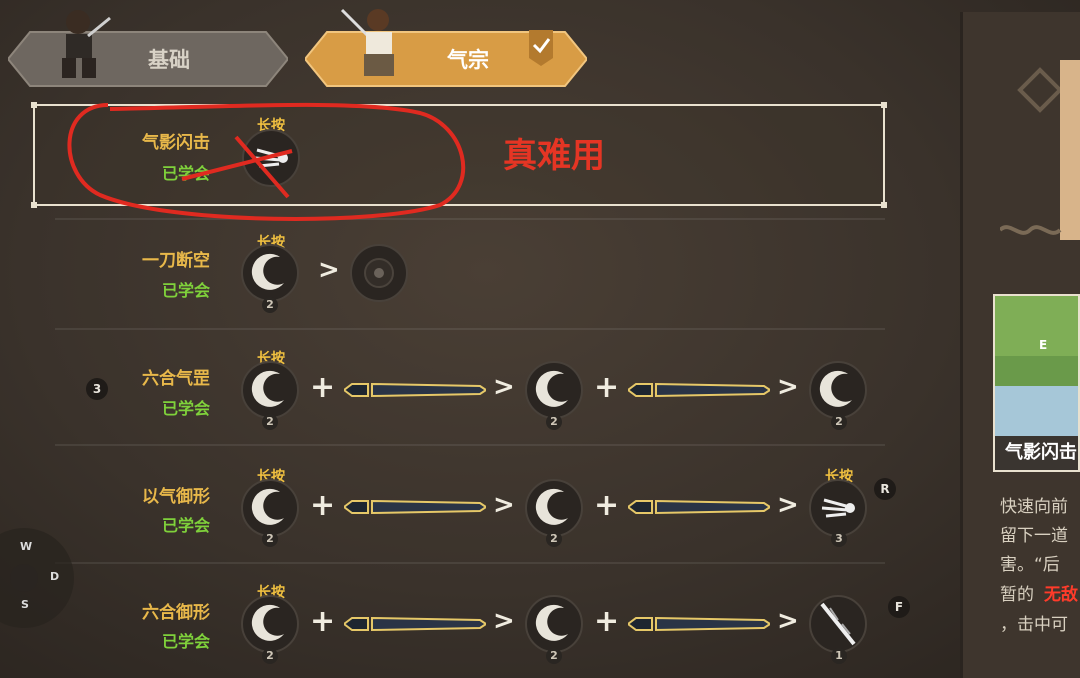  What do you see at coordinates (1036, 326) in the screenshot?
I see `preview-sky` at bounding box center [1036, 326].